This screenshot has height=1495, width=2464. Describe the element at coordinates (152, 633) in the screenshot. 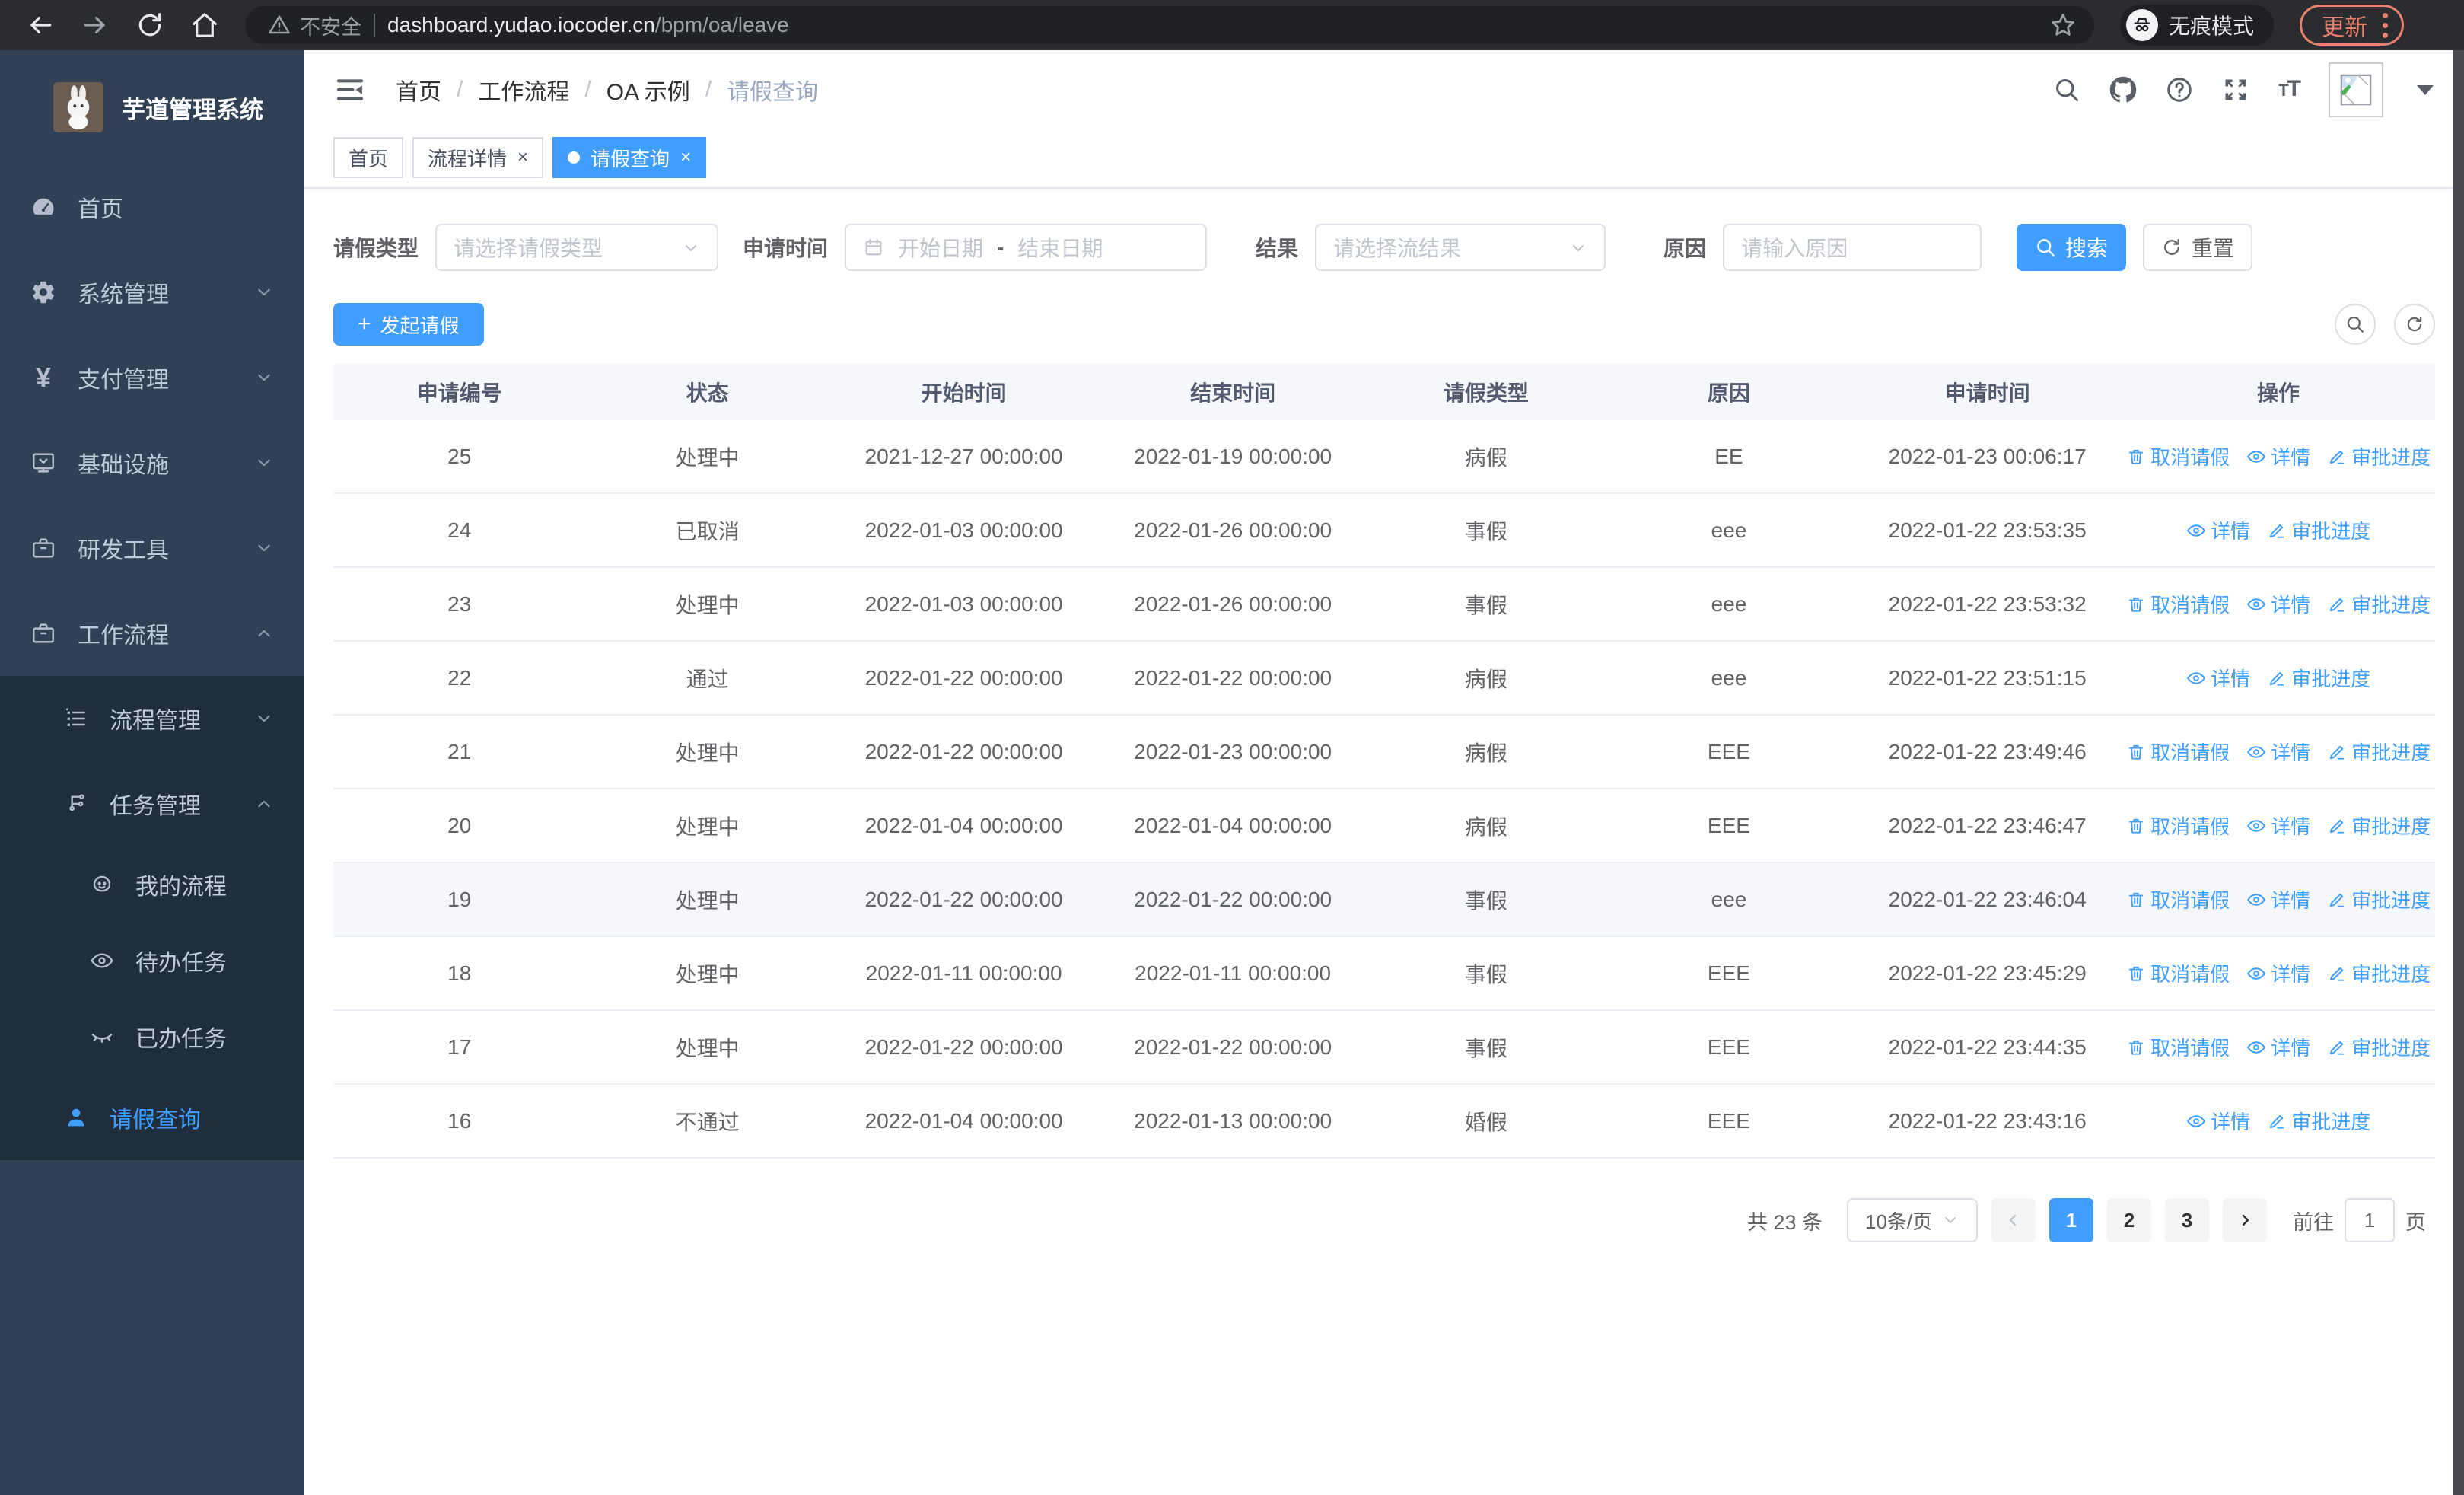

I see `sidebar-item-workflow: 工作流程` at that location.